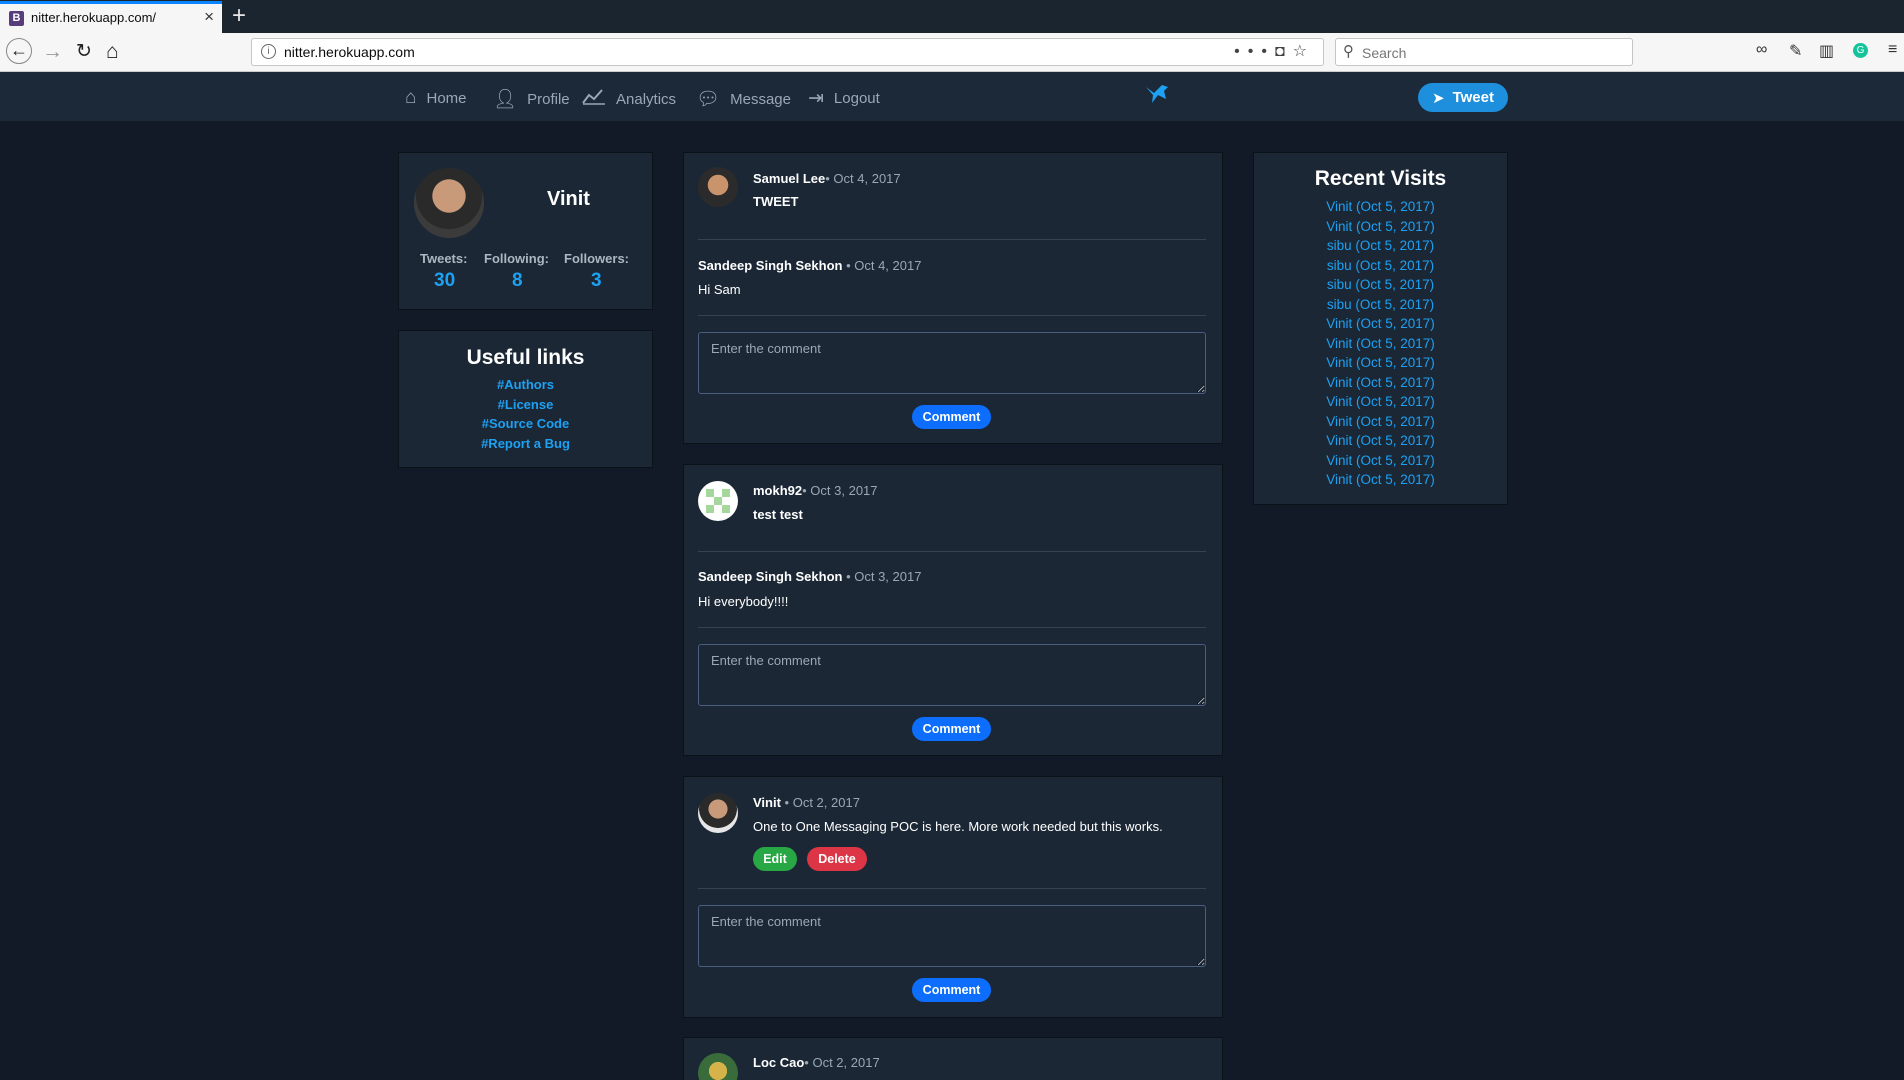 This screenshot has width=1904, height=1080. I want to click on profile-name: Vinit, so click(568, 199).